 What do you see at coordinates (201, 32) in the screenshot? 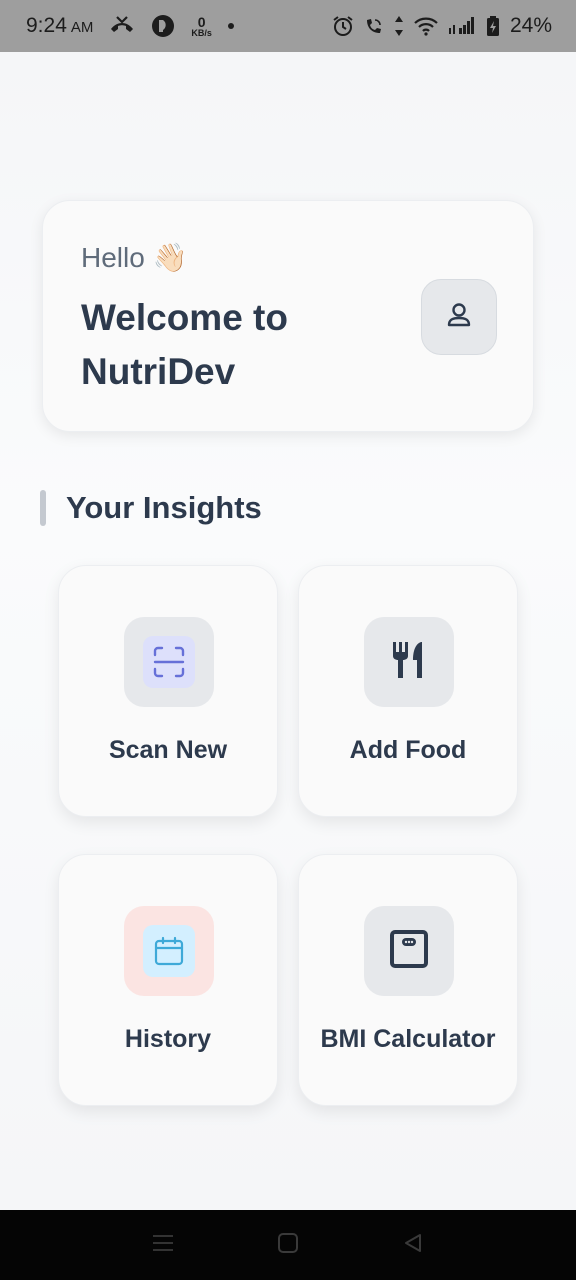
I see `net-speed-unit: KB/s` at bounding box center [201, 32].